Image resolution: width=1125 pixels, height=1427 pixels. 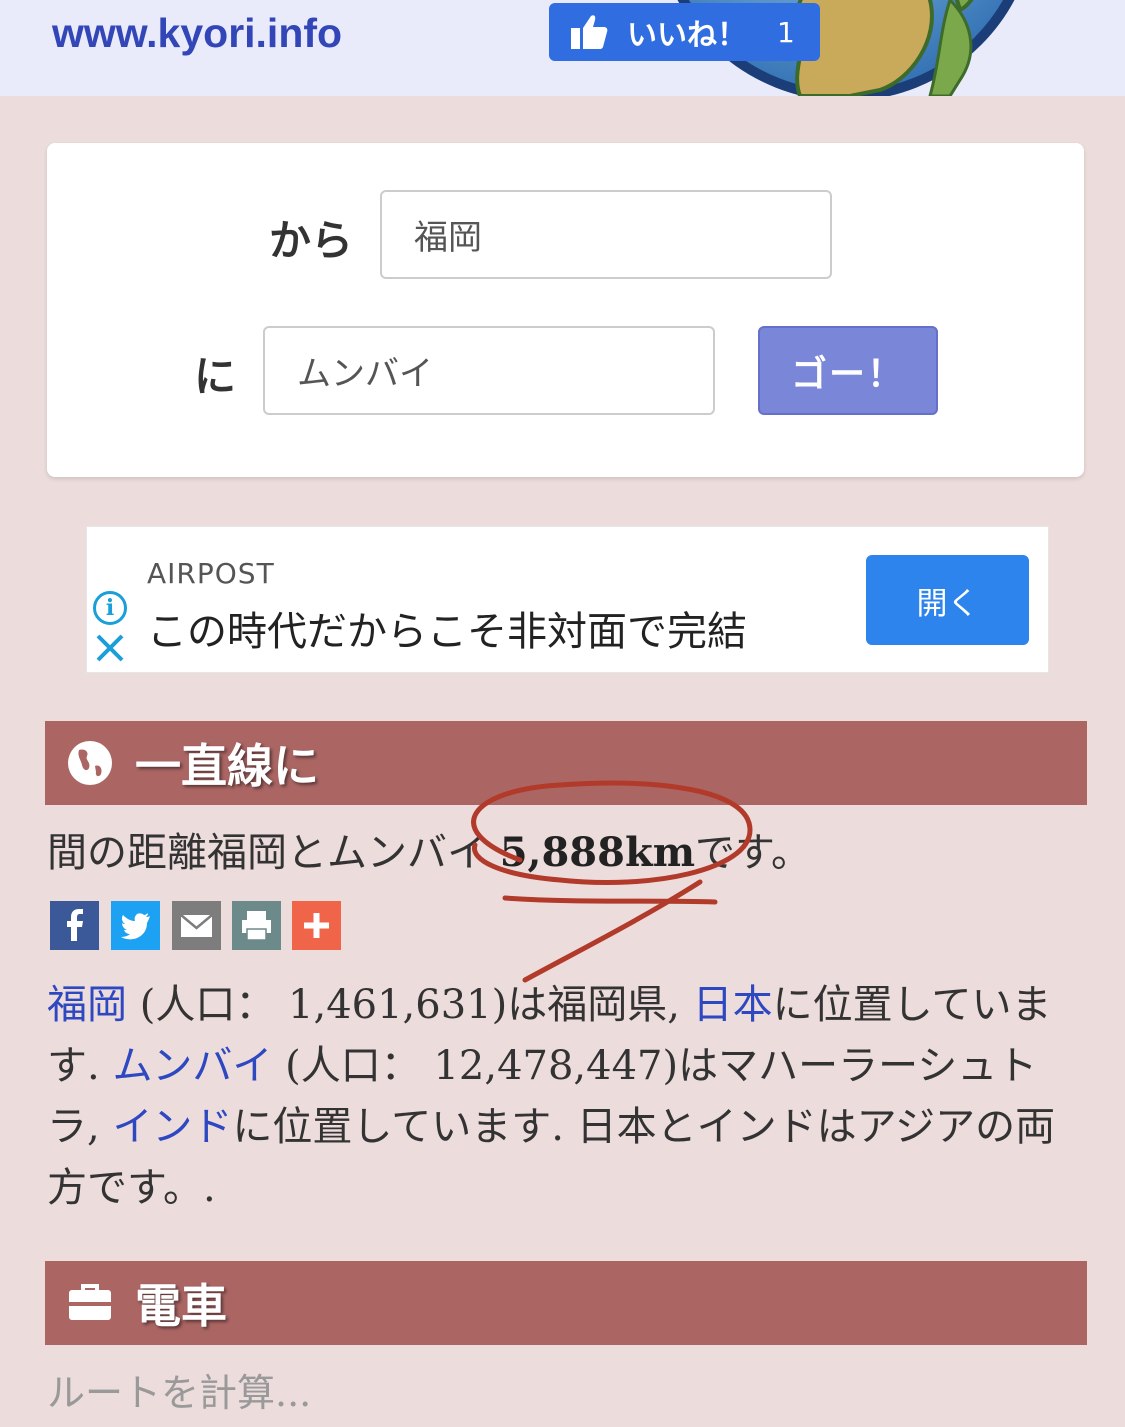 What do you see at coordinates (753, 853) in the screenshot?
I see `distance-suffix: です。` at bounding box center [753, 853].